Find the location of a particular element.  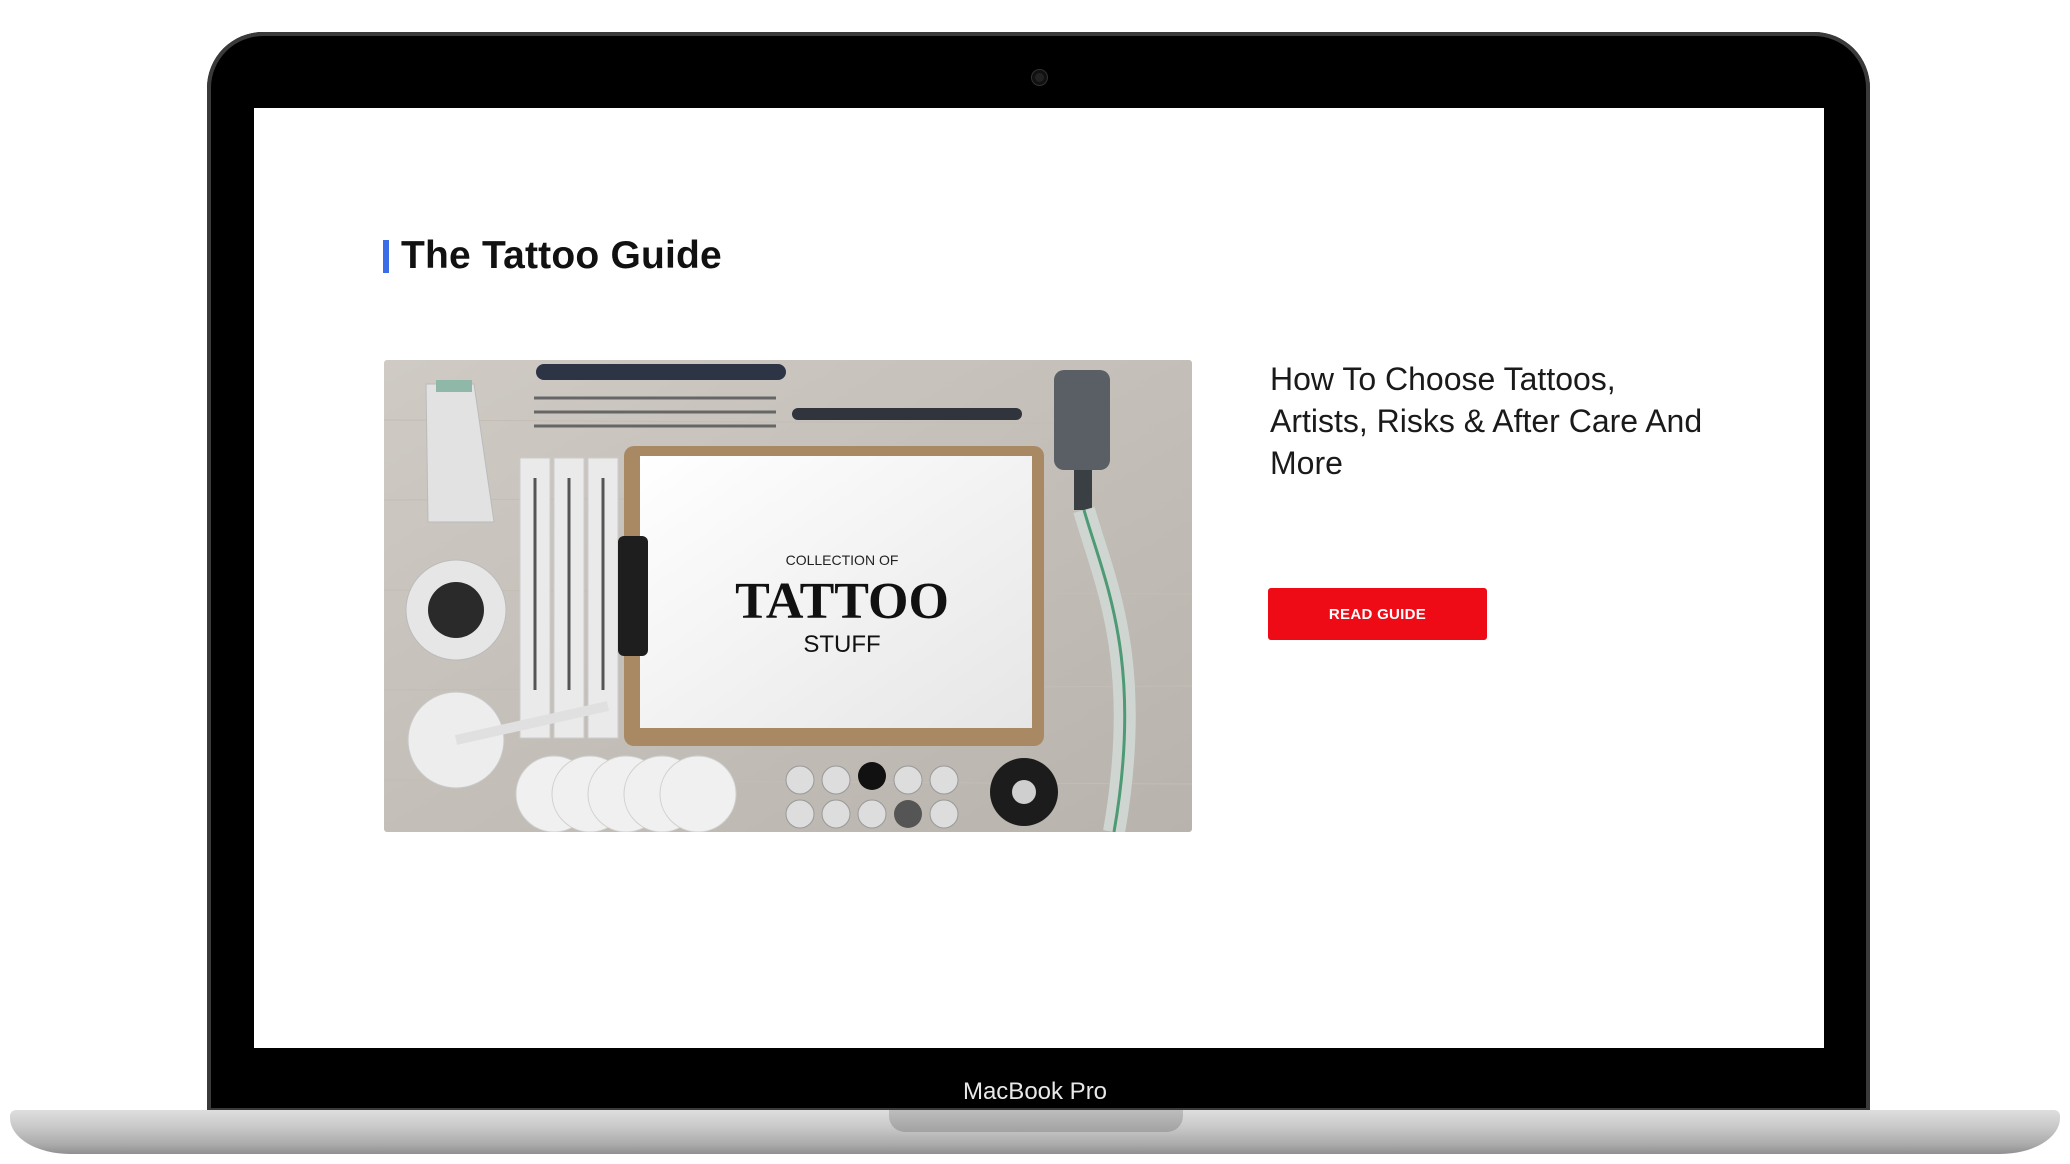

heading-accent-bar is located at coordinates (386, 256).